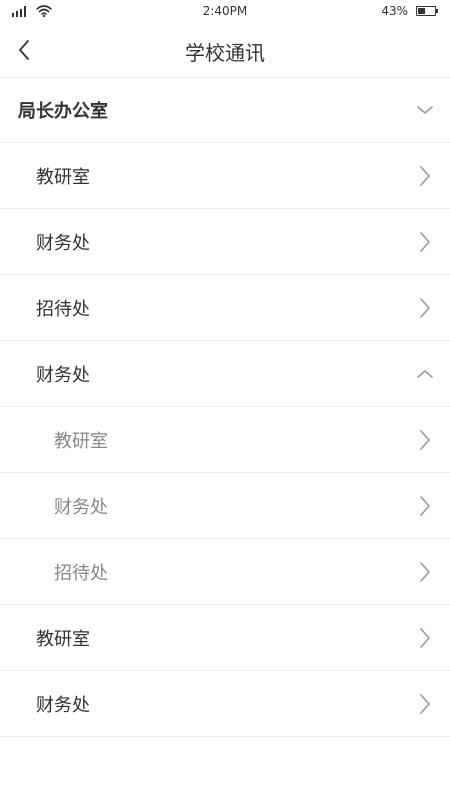  I want to click on battery-icon, so click(427, 11).